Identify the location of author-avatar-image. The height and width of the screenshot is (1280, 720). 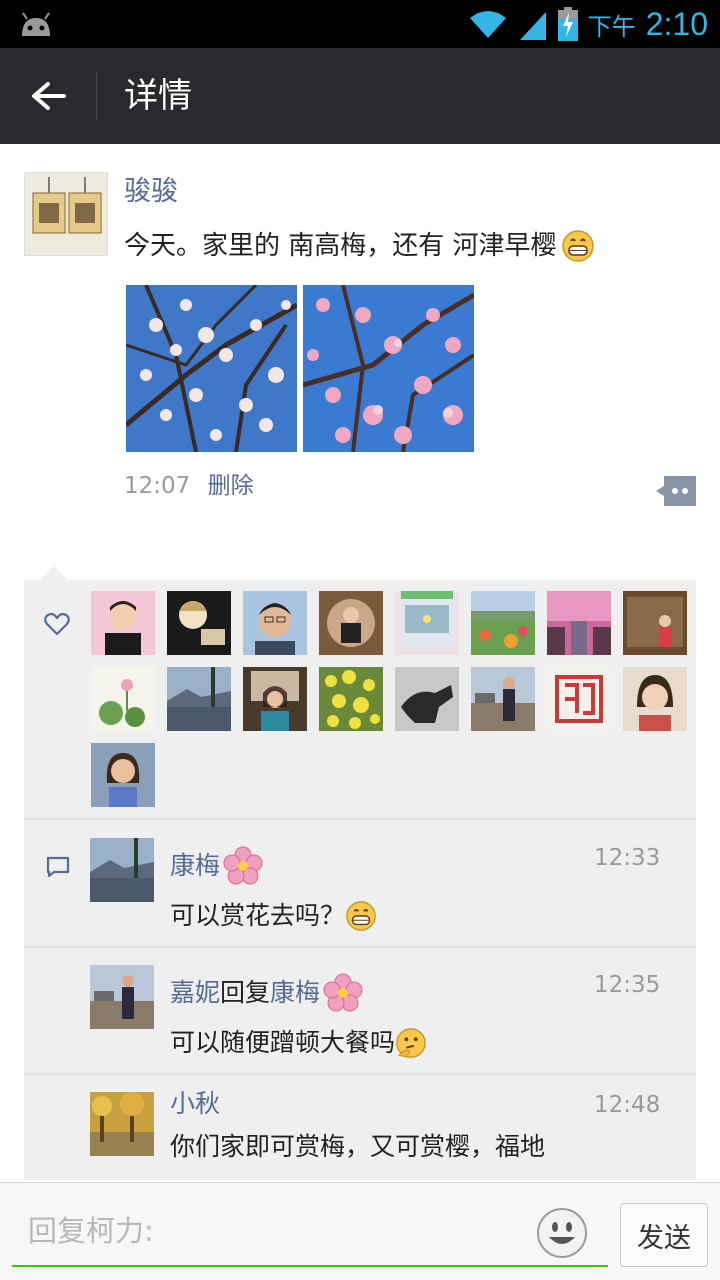
(66, 214).